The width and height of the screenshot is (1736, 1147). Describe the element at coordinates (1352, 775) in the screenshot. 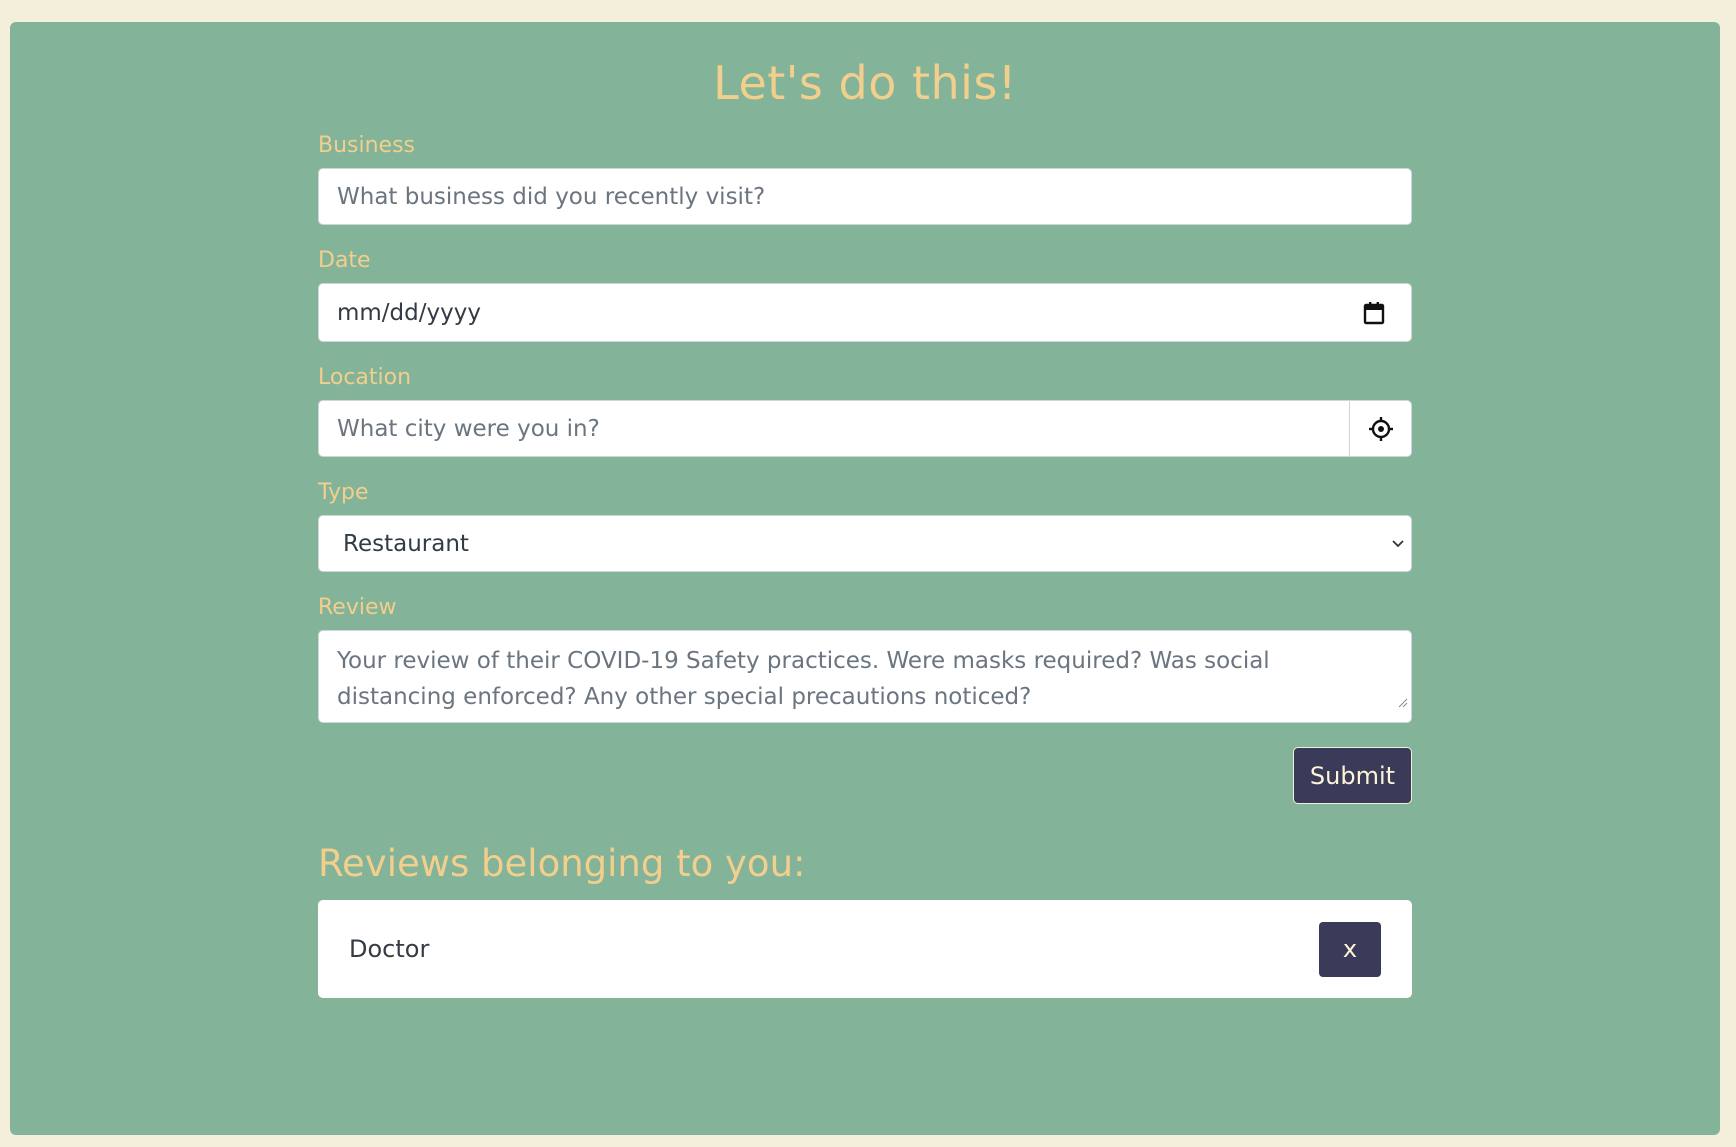

I see `submit-button: Submit` at that location.